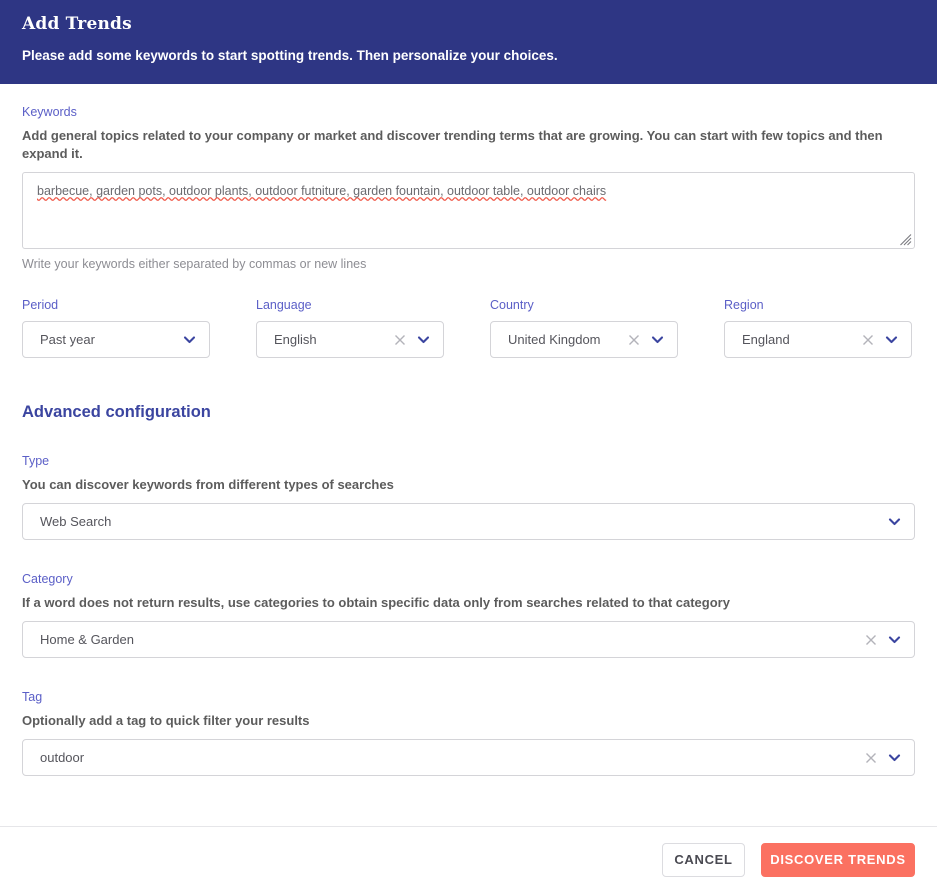 This screenshot has width=937, height=892. I want to click on filter-region: Region England, so click(818, 328).